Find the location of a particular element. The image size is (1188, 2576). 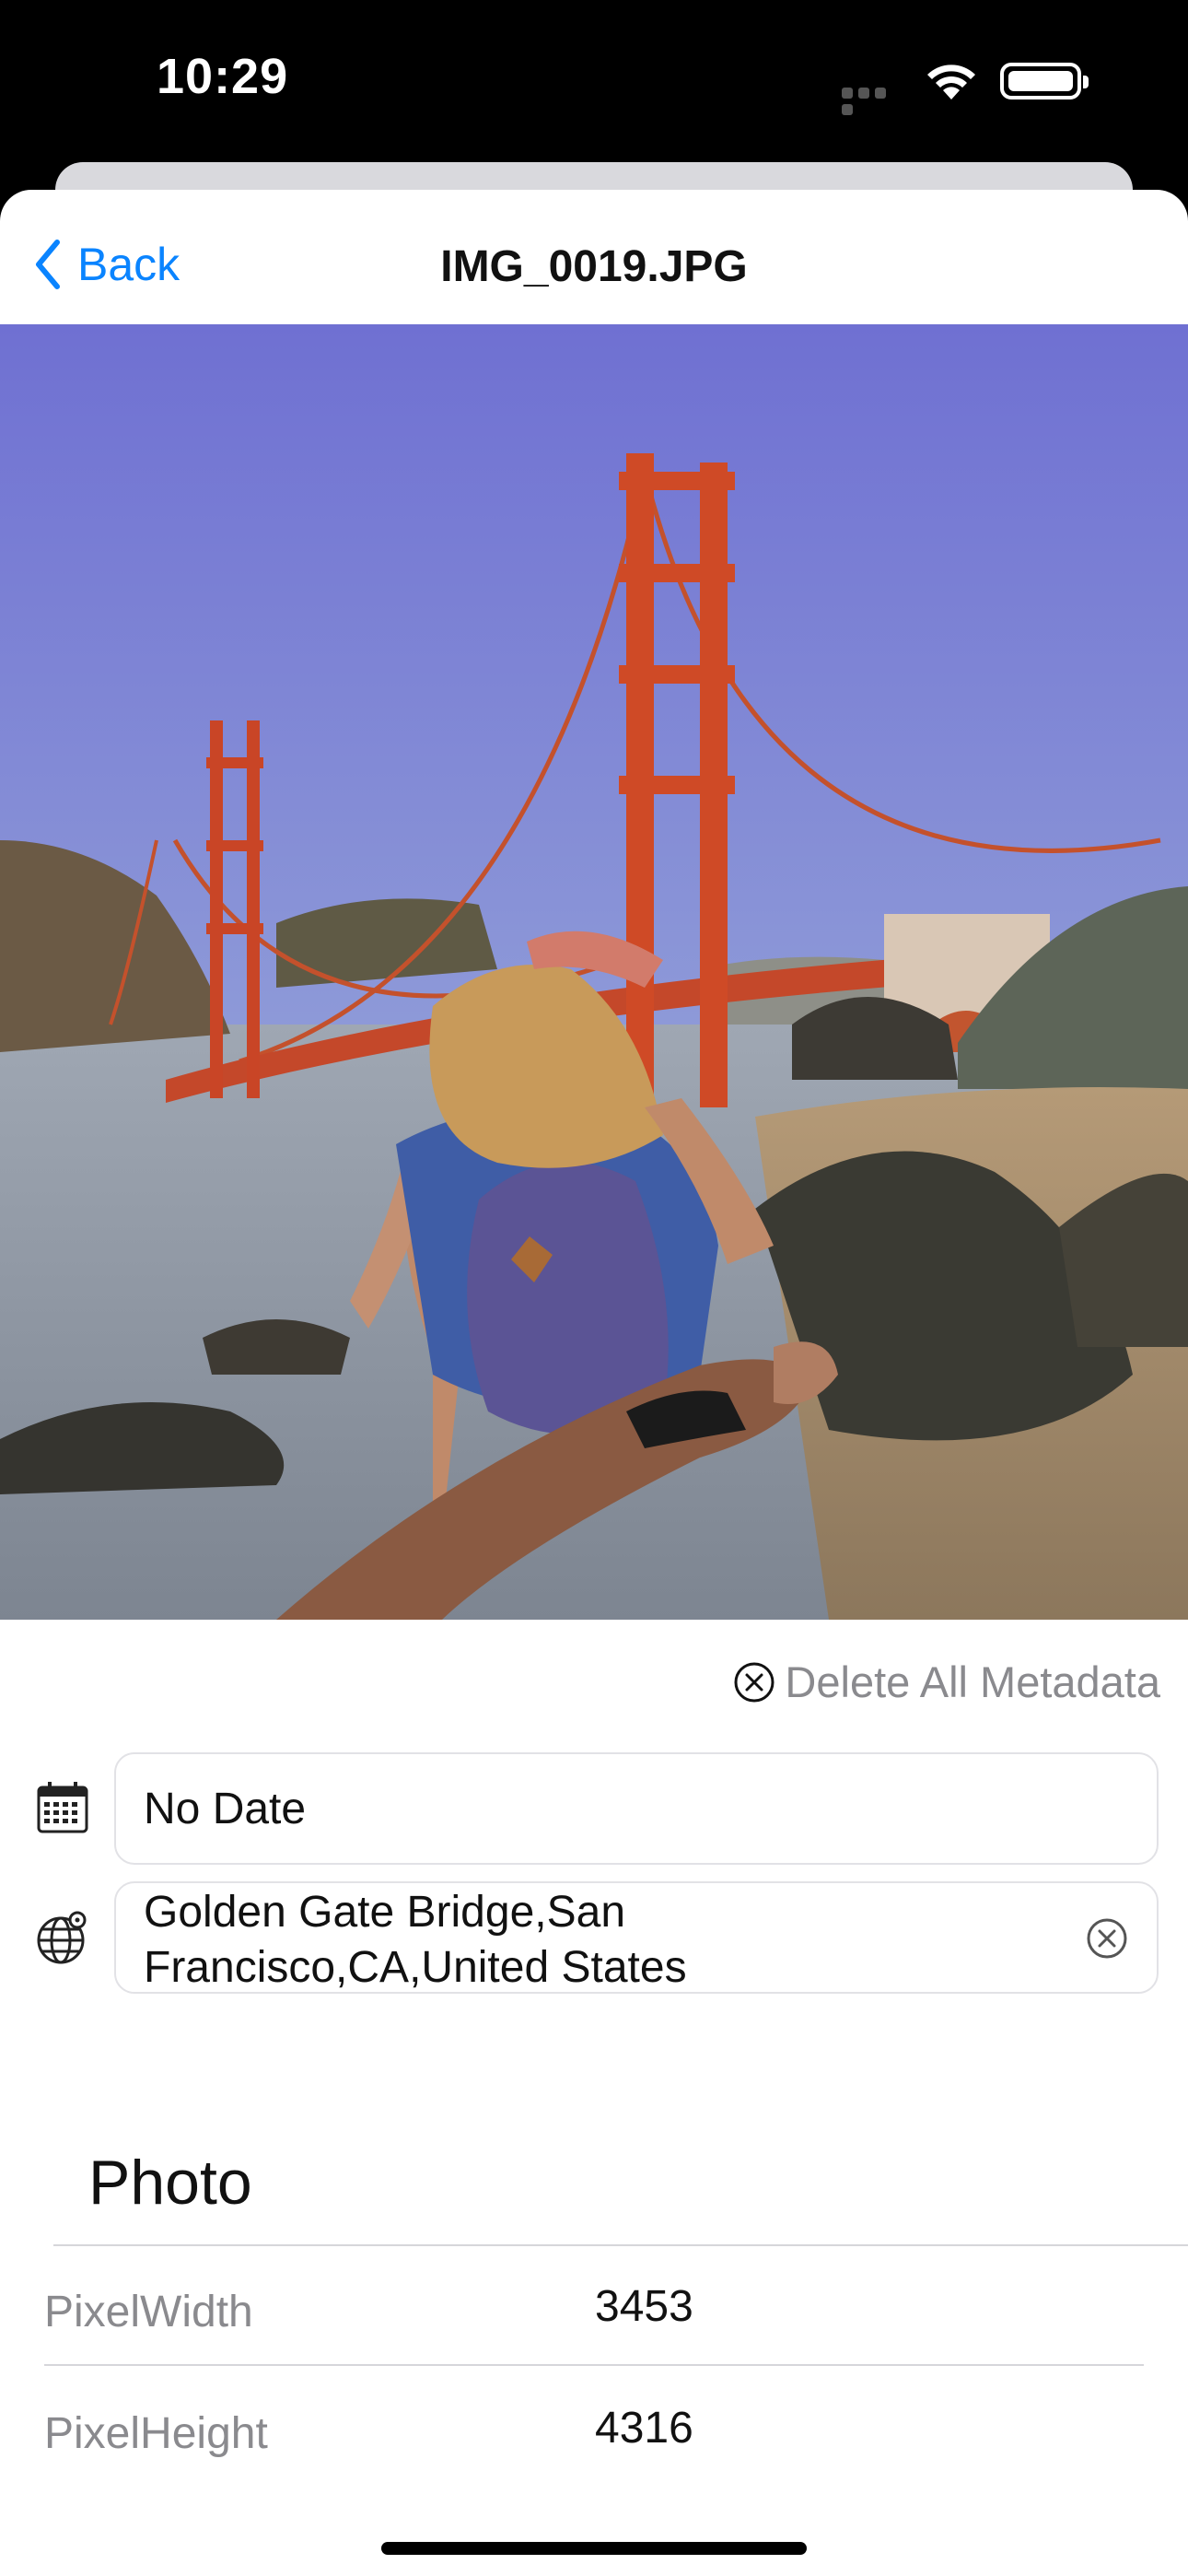

location-line-2: Francisco,CA,United States is located at coordinates (415, 1967).